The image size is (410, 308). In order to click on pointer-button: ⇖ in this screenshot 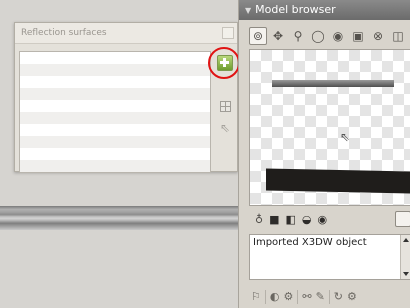, I will do `click(225, 128)`.